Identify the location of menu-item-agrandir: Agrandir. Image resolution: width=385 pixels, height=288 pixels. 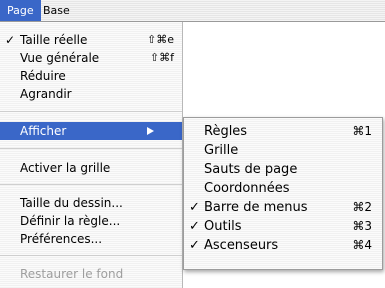
(91, 94).